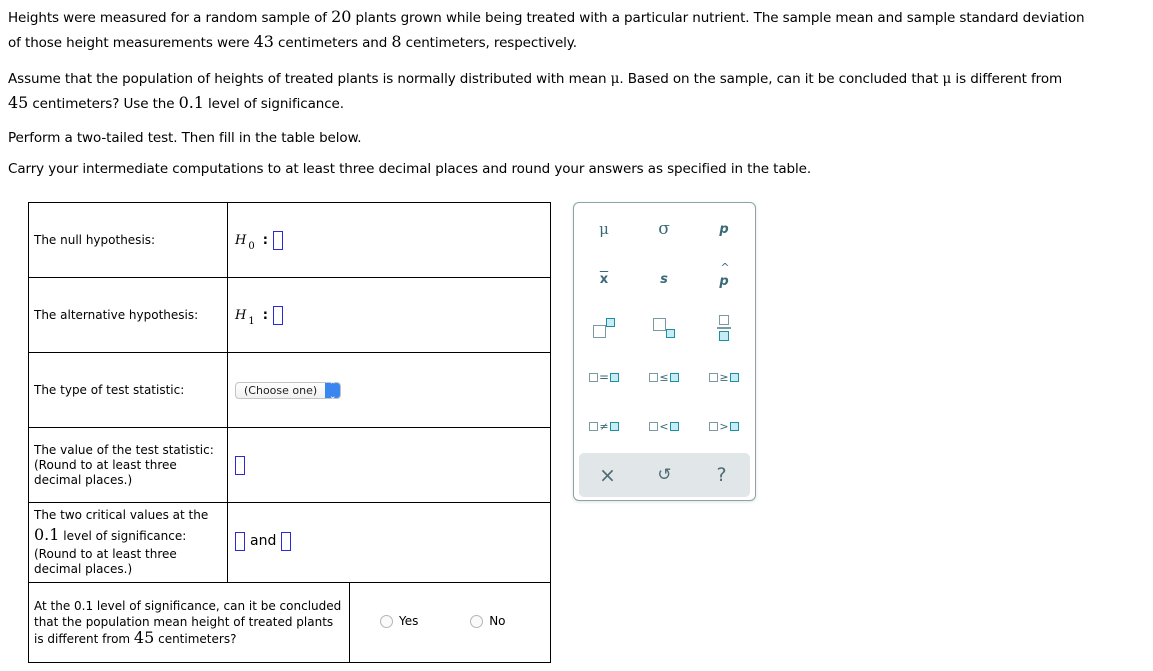 This screenshot has width=1153, height=671. I want to click on null-hypothesis-cell: H0:, so click(389, 240).